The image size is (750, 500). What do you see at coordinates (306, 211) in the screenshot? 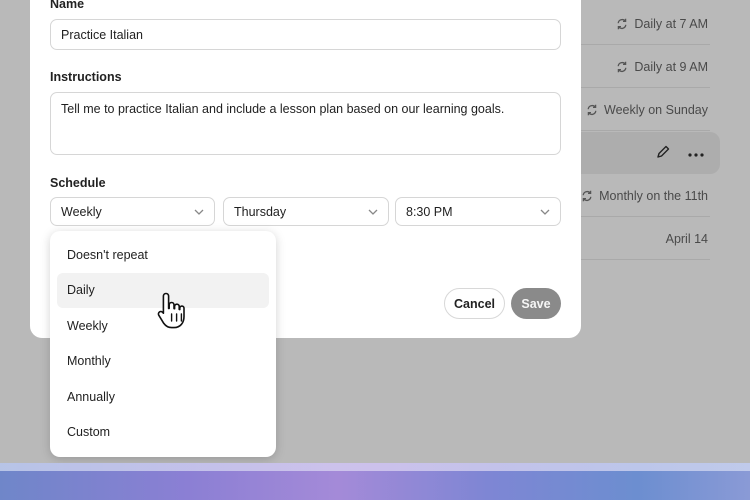
I see `day-select: Thursday` at bounding box center [306, 211].